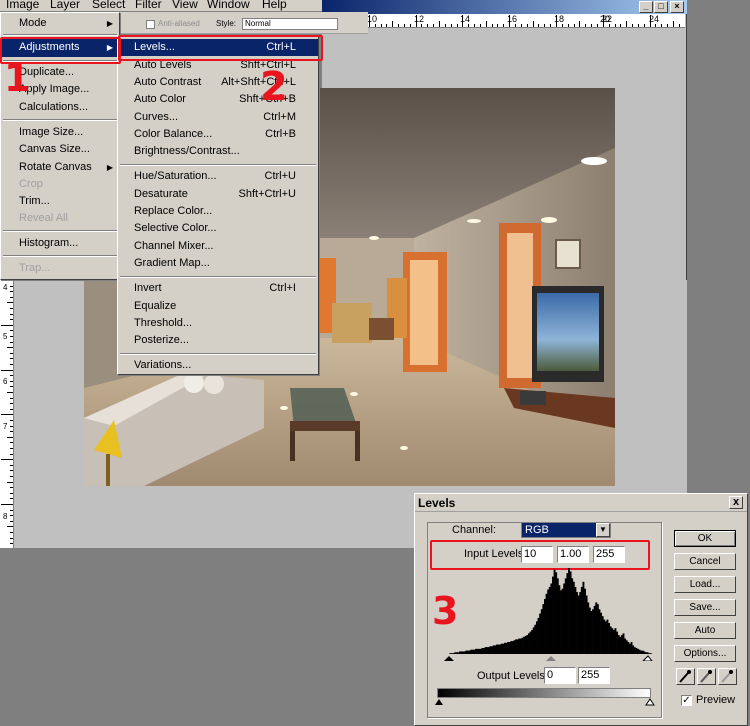 Image resolution: width=750 pixels, height=726 pixels. Describe the element at coordinates (437, 503) in the screenshot. I see `levels-title: Levels` at that location.